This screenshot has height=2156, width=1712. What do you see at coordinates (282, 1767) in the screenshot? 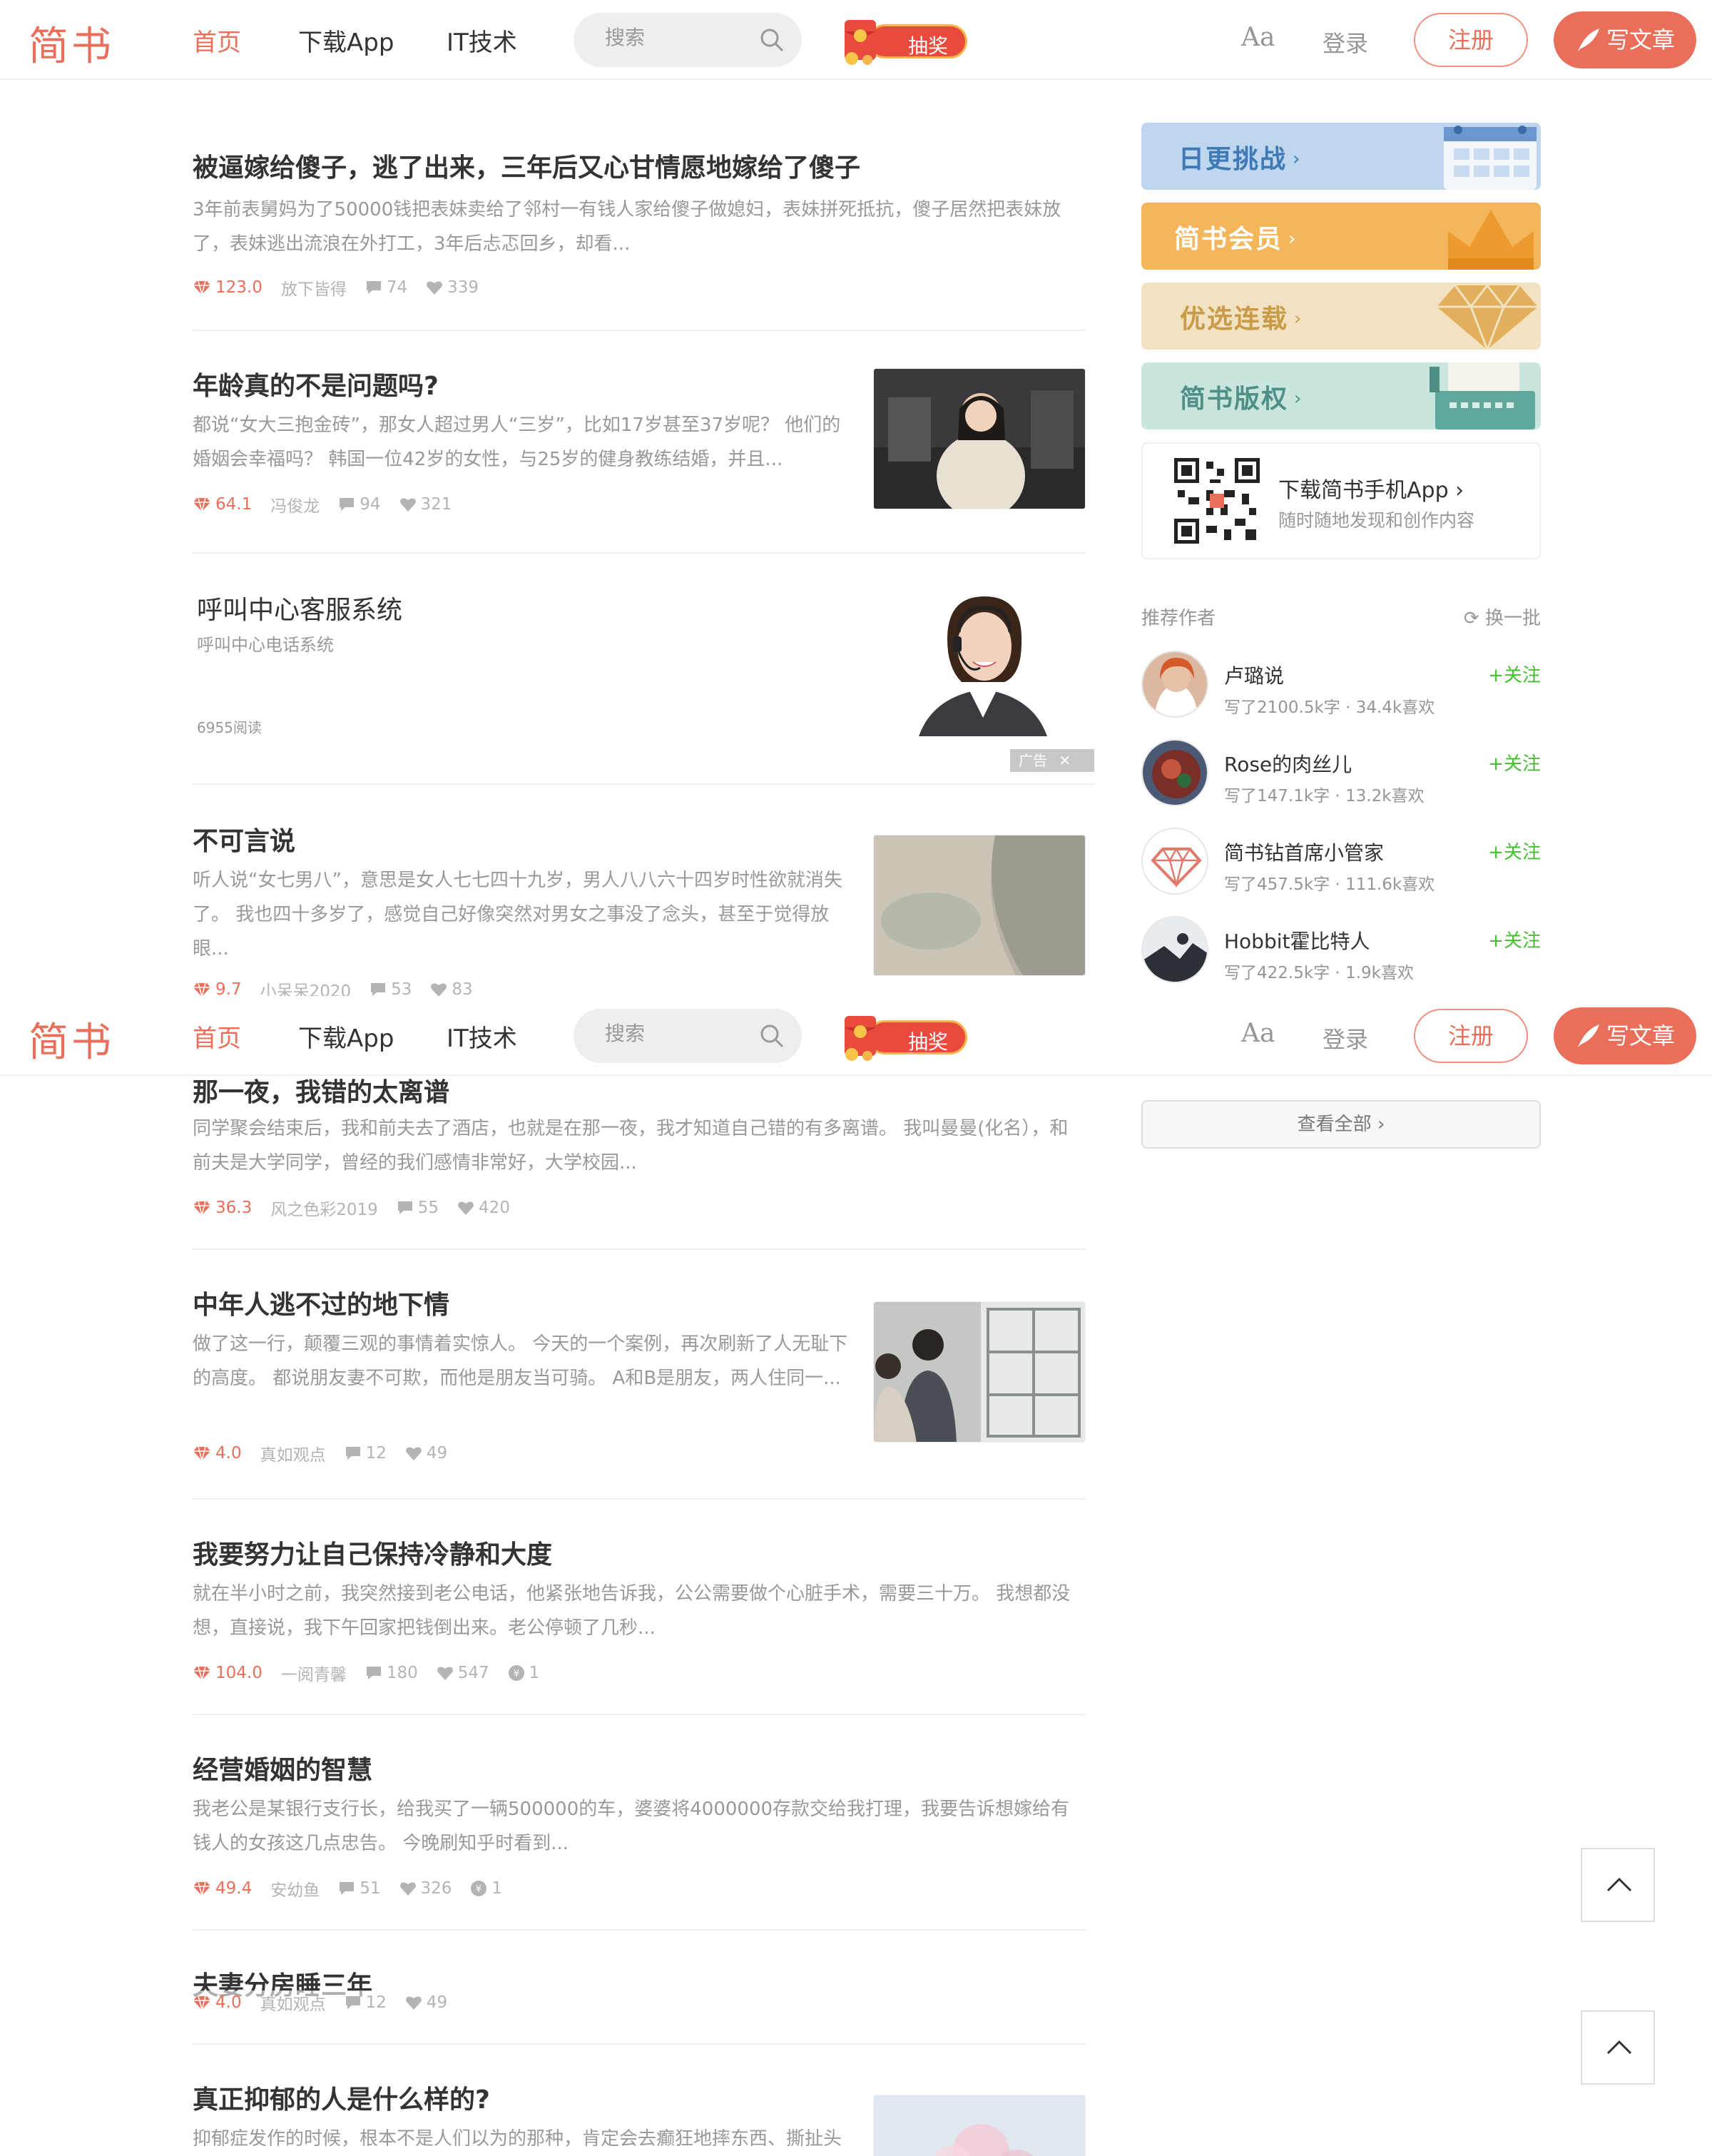
I see `article-title: 经营婚姻的智慧` at bounding box center [282, 1767].